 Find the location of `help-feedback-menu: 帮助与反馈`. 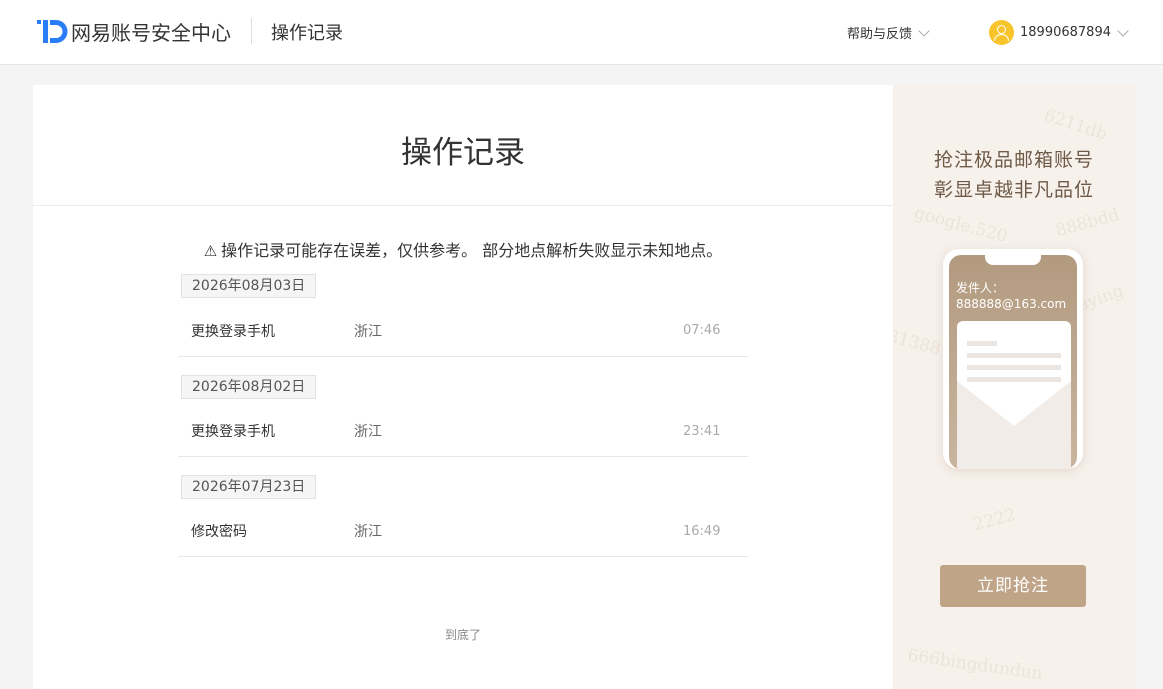

help-feedback-menu: 帮助与反馈 is located at coordinates (888, 32).